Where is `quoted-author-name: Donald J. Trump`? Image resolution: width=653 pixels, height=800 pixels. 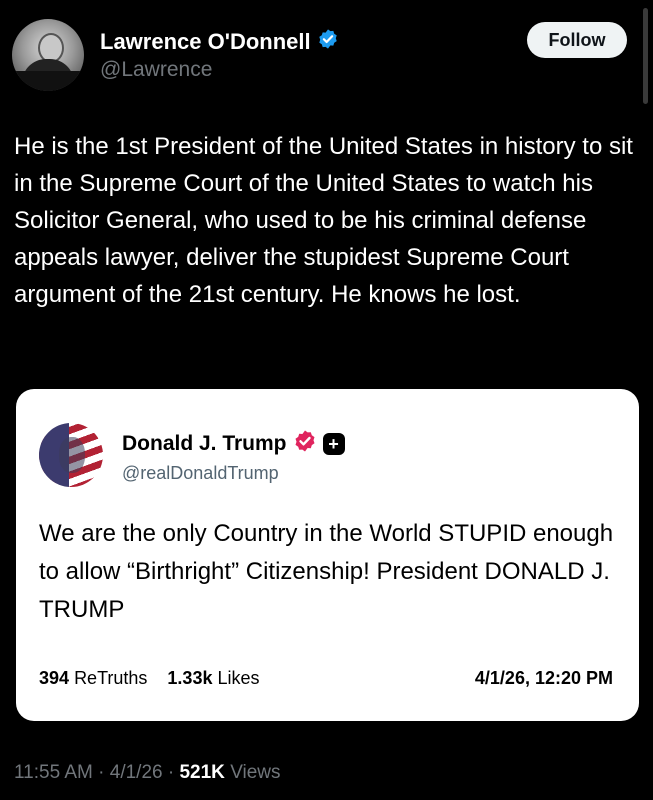
quoted-author-name: Donald J. Trump is located at coordinates (204, 443).